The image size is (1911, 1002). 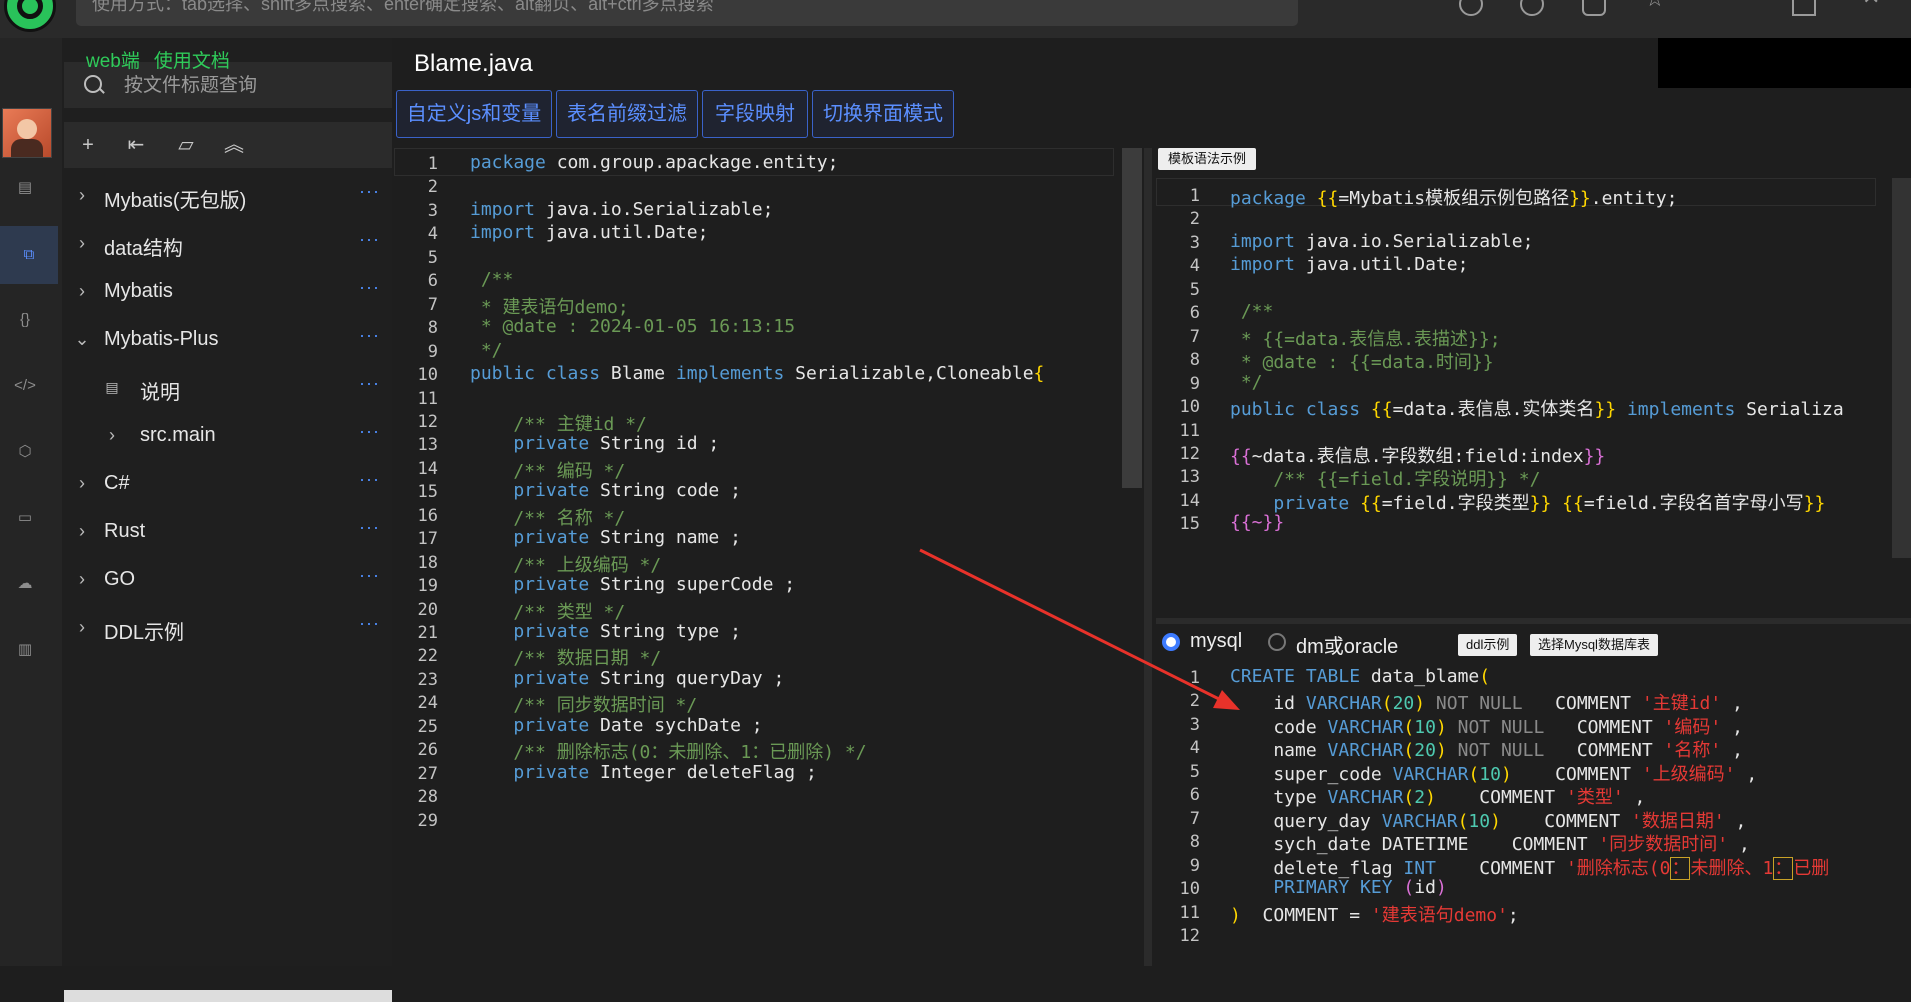 I want to click on line-number: 4, so click(x=432, y=234).